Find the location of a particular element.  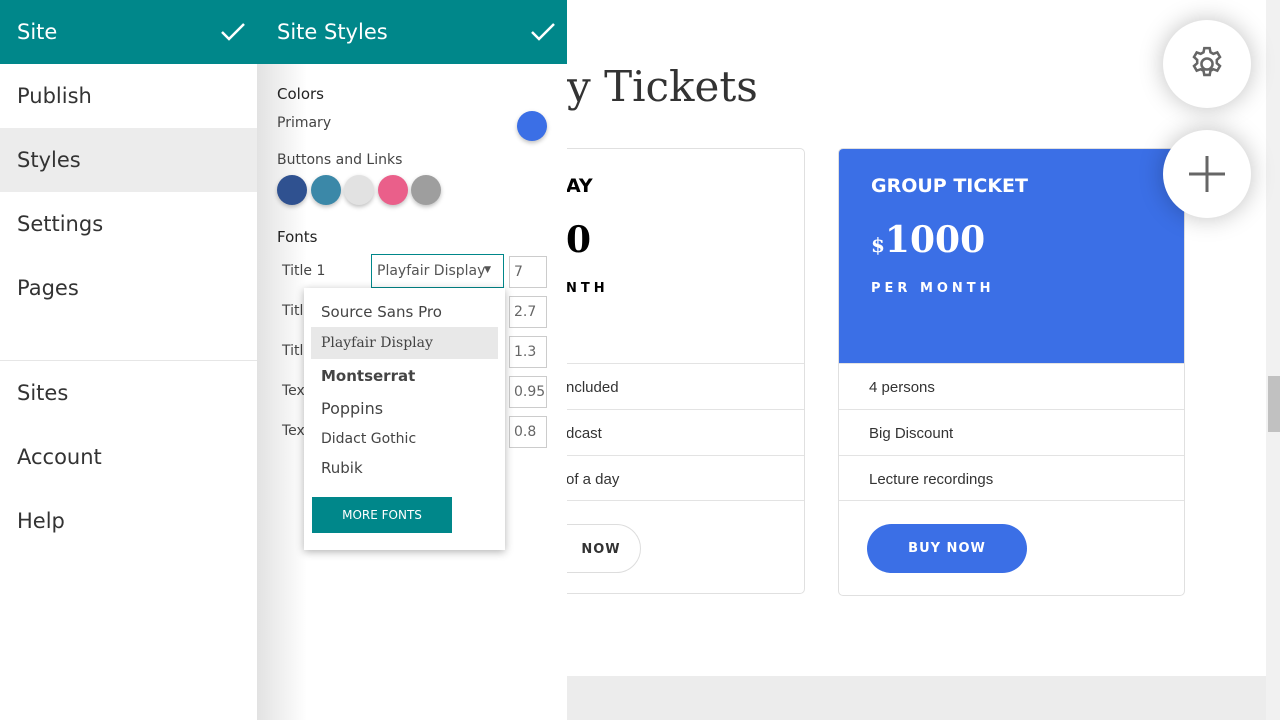

font-row-label: Title 1 is located at coordinates (304, 271).